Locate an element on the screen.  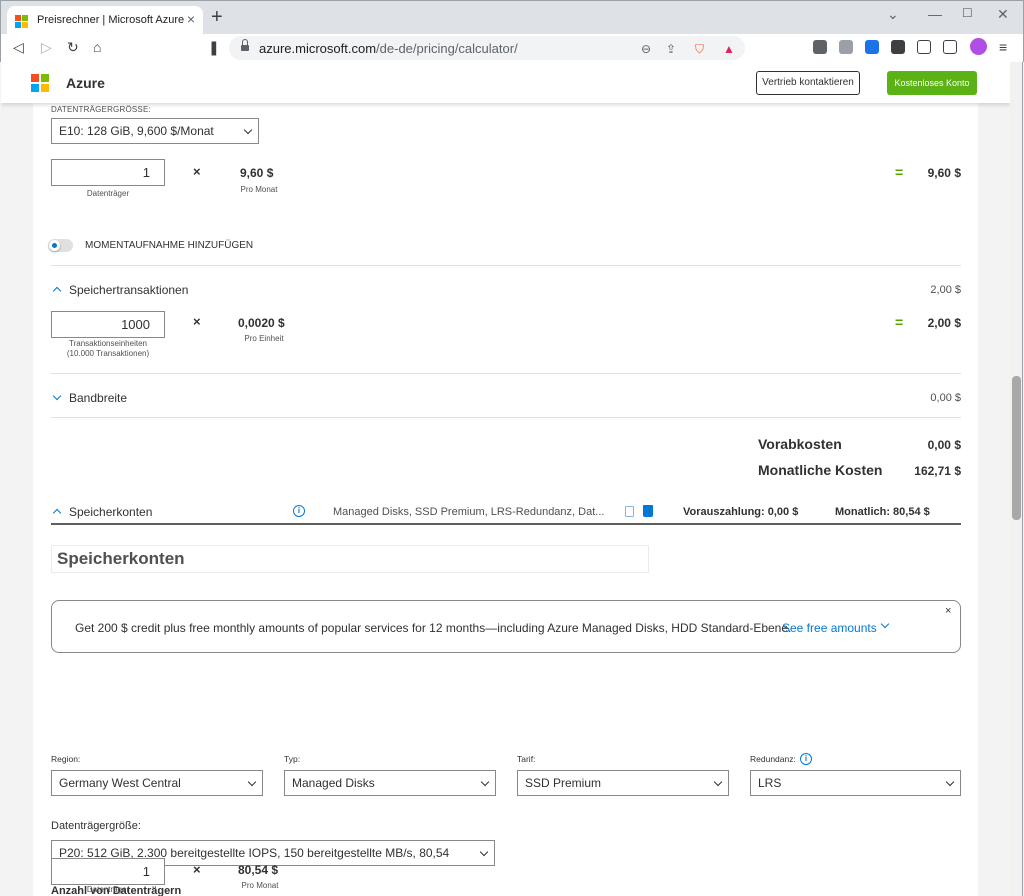
puzzle-icon is located at coordinates (898, 47).